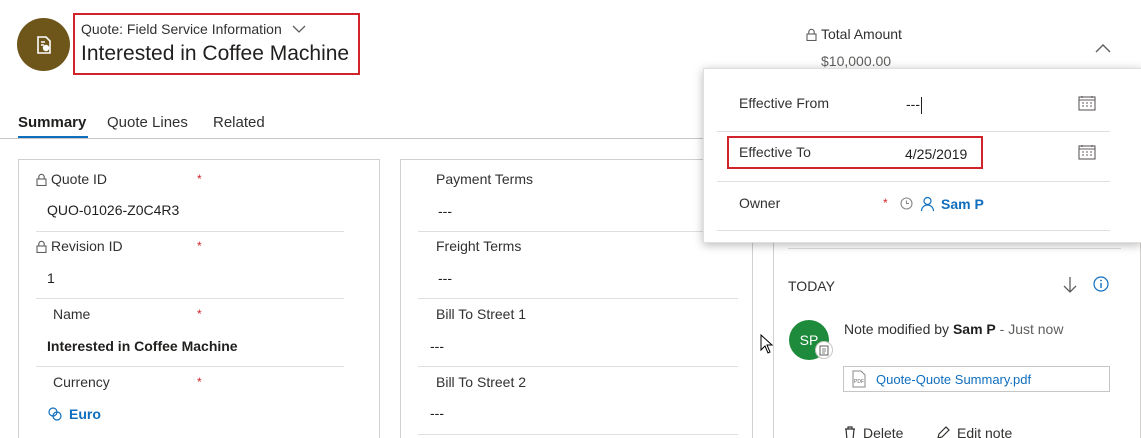 The width and height of the screenshot is (1141, 438). Describe the element at coordinates (883, 431) in the screenshot. I see `delete-label: Delete` at that location.